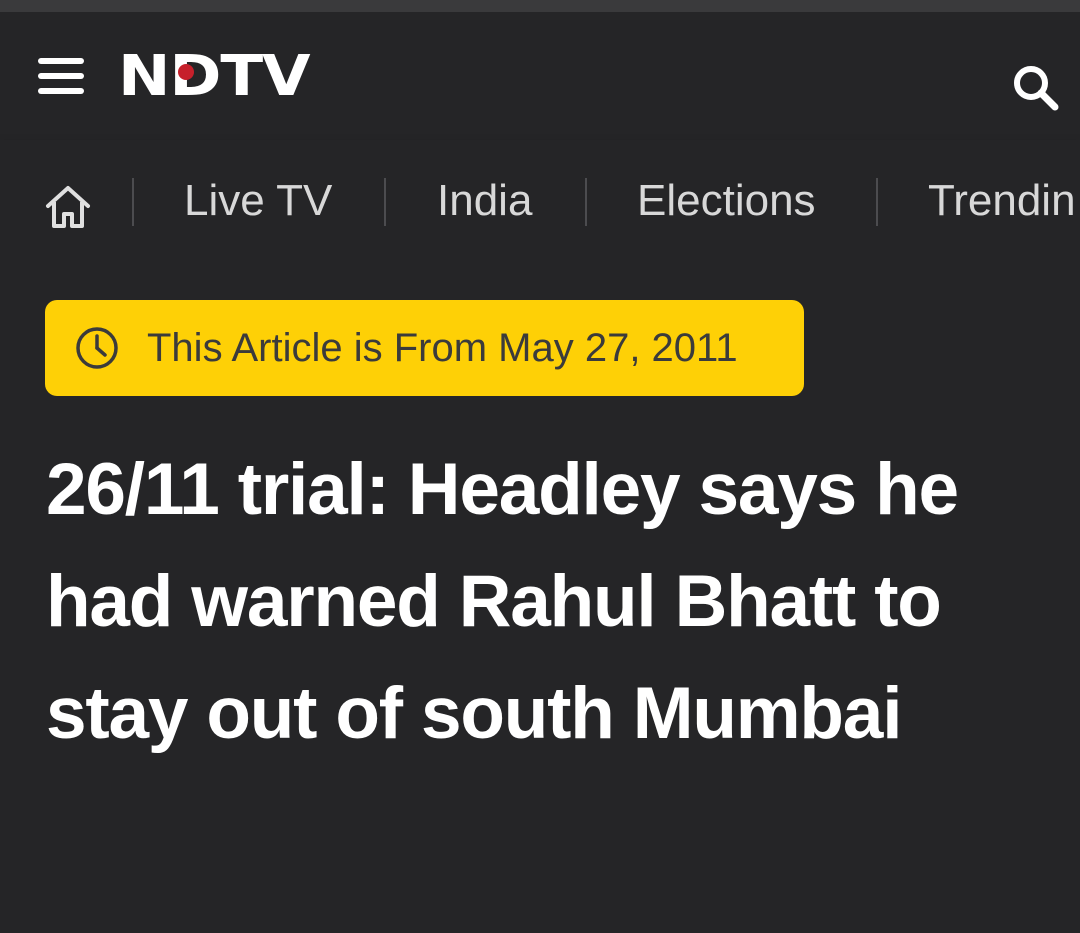  I want to click on nav-item-trending: Trendin, so click(1002, 201).